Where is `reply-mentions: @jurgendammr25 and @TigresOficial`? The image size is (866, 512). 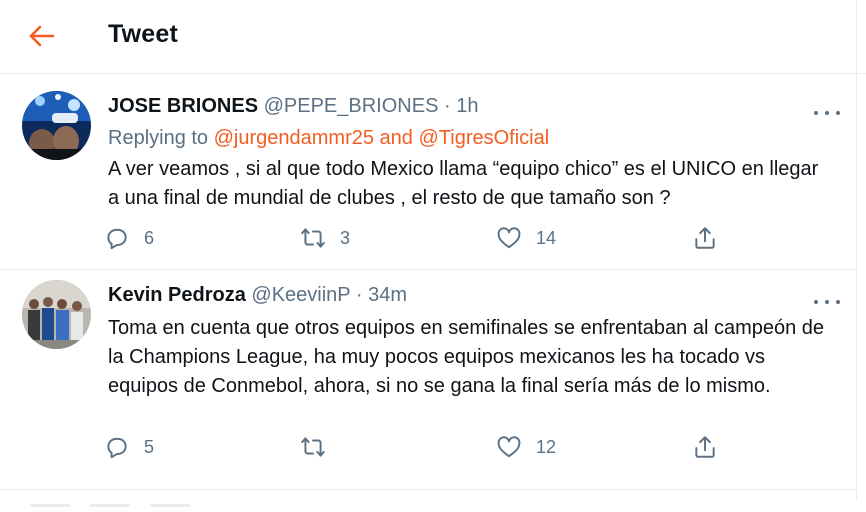 reply-mentions: @jurgendammr25 and @TigresOficial is located at coordinates (382, 138).